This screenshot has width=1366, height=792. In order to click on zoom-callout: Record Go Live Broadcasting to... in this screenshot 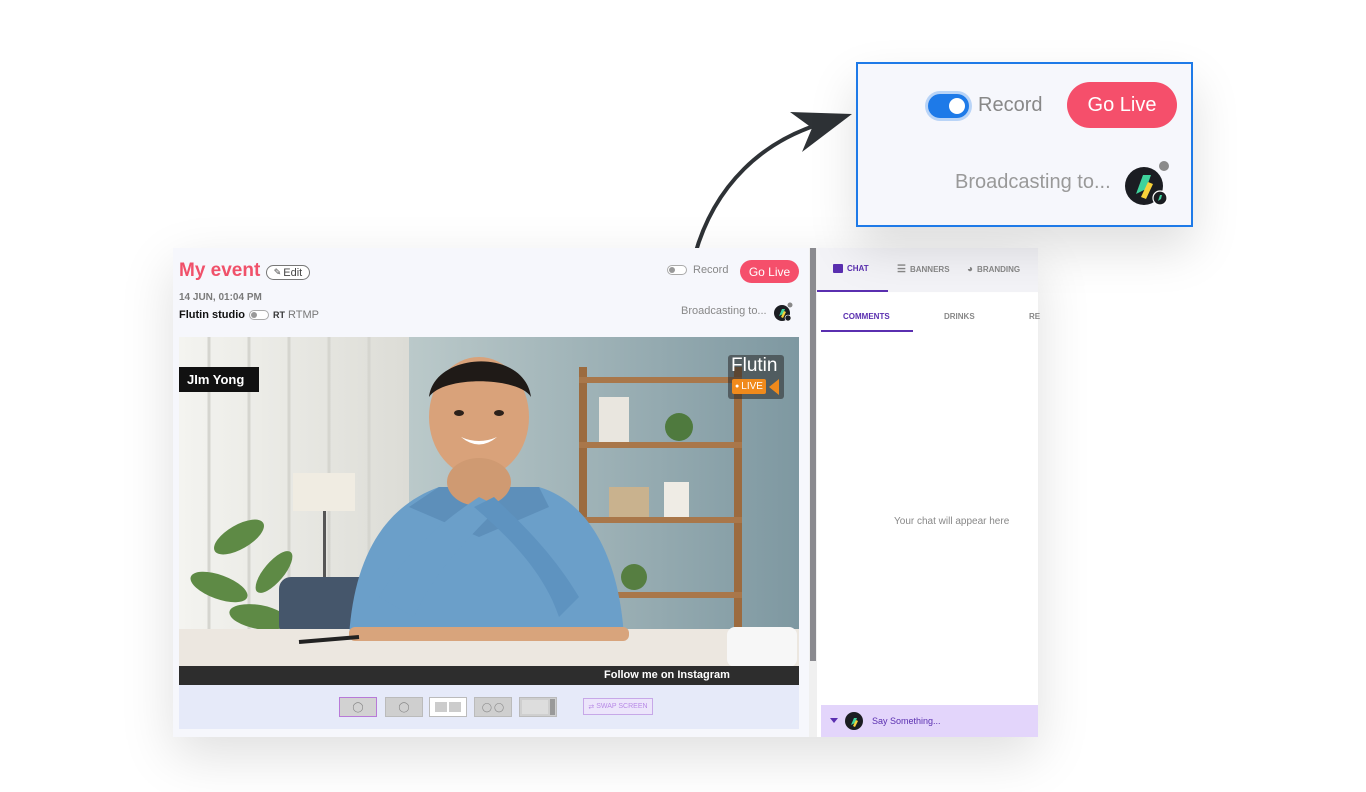, I will do `click(1024, 144)`.